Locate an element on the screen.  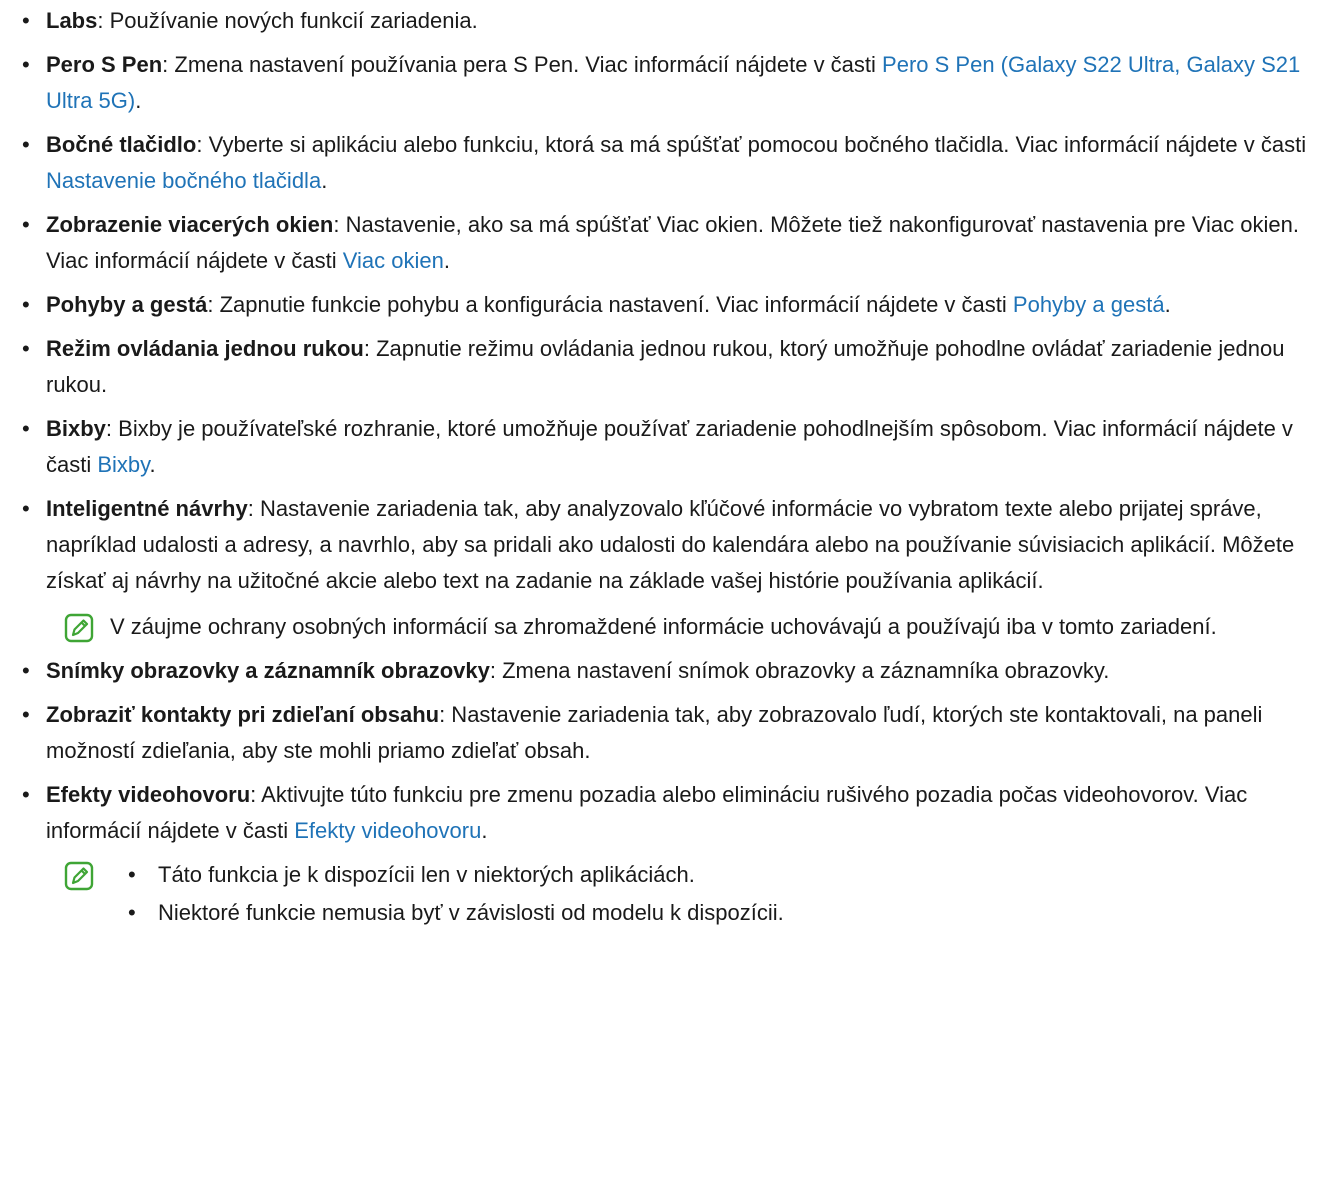
item-term: Bočné tlačidlo is located at coordinates (121, 144).